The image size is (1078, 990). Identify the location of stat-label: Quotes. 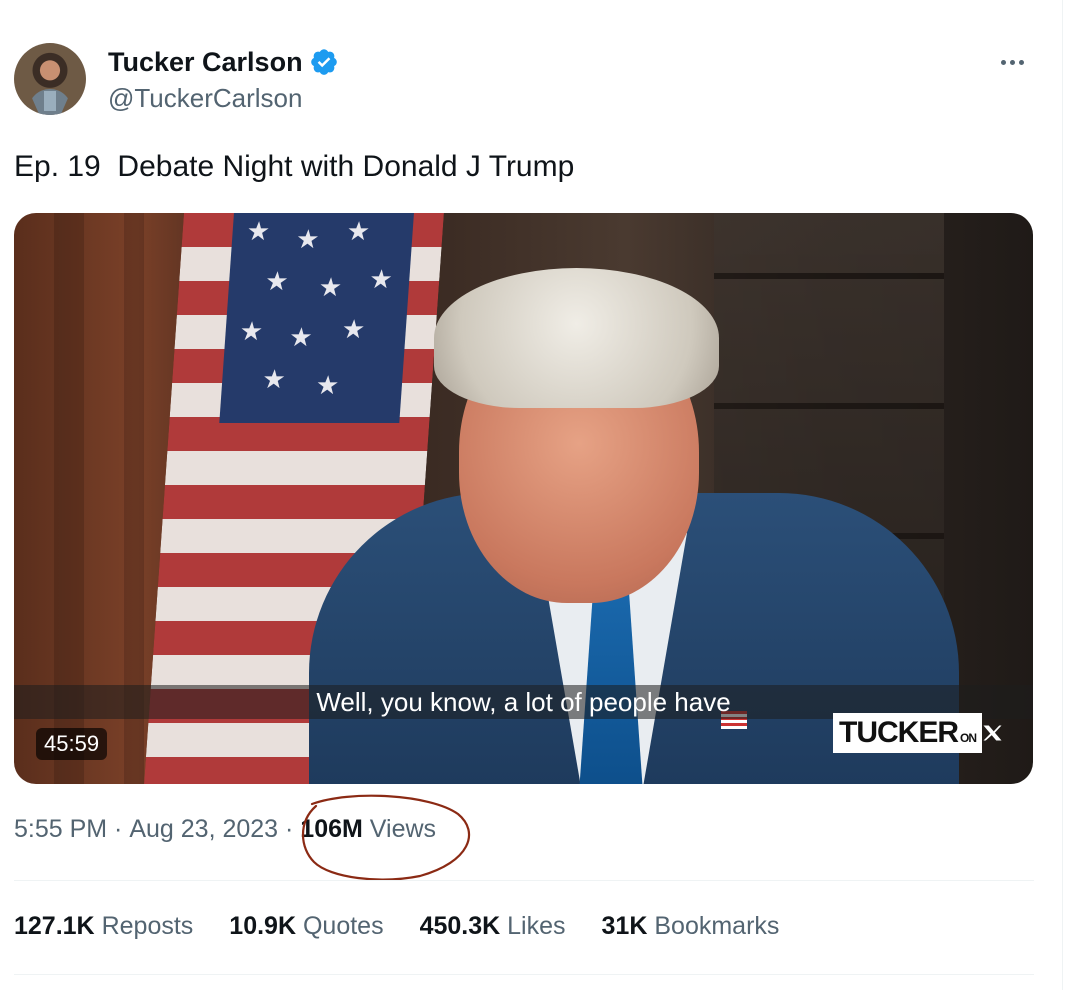
(343, 926).